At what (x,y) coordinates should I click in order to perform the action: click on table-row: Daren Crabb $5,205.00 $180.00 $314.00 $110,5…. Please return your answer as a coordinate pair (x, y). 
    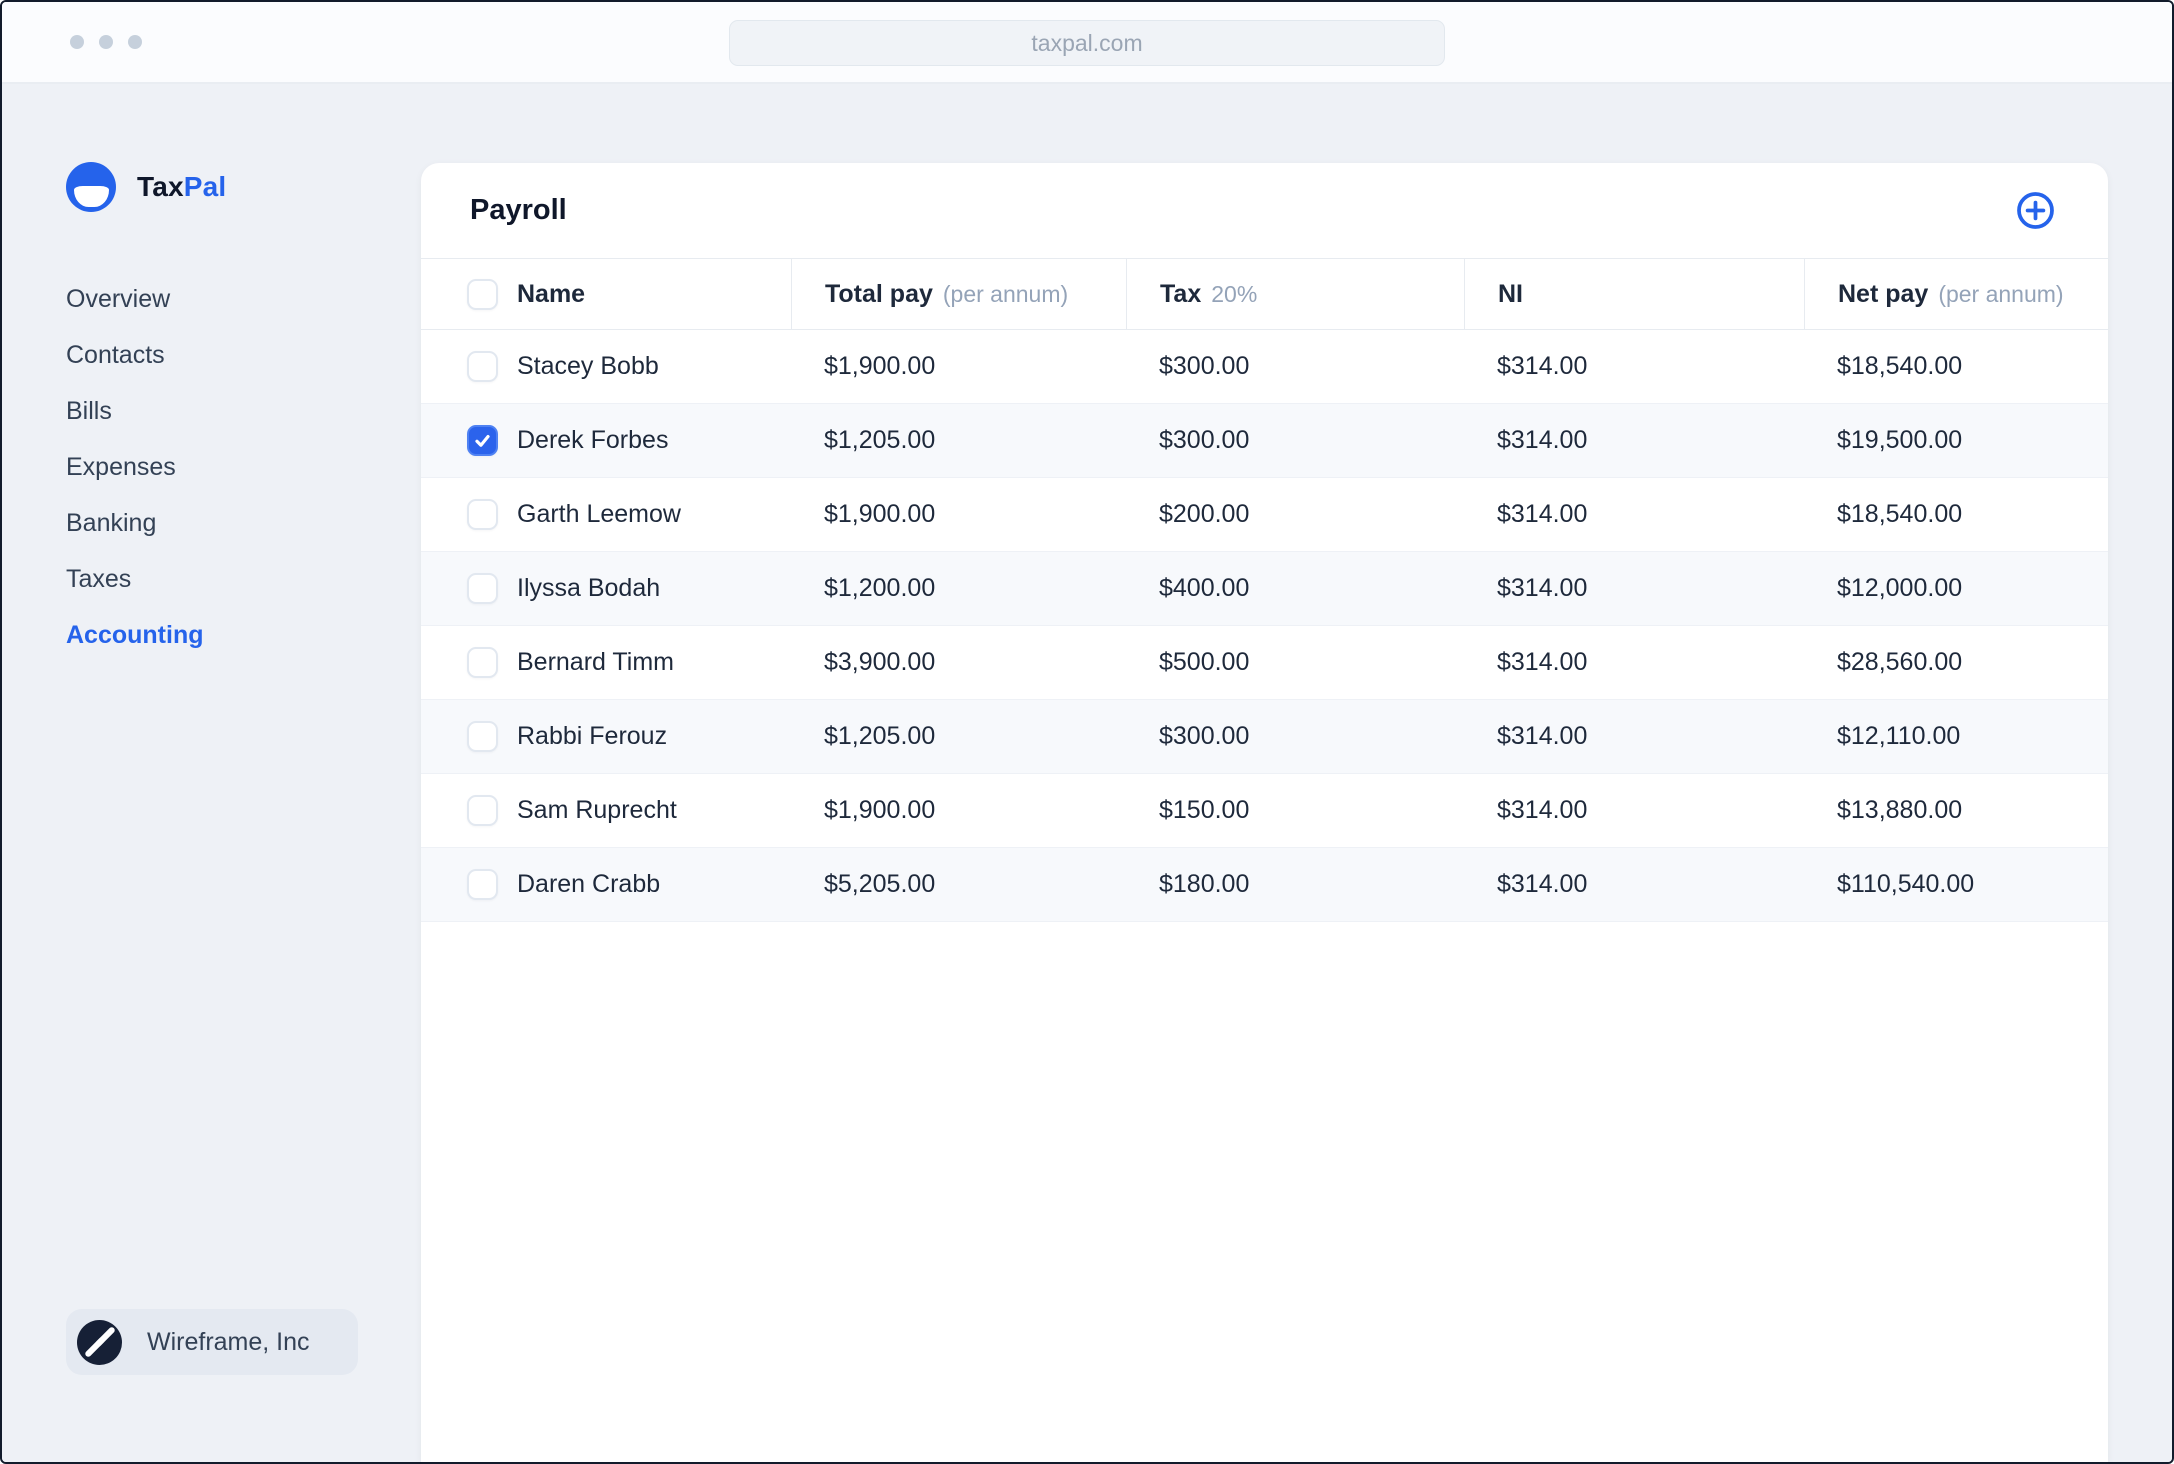
    Looking at the image, I should click on (1264, 885).